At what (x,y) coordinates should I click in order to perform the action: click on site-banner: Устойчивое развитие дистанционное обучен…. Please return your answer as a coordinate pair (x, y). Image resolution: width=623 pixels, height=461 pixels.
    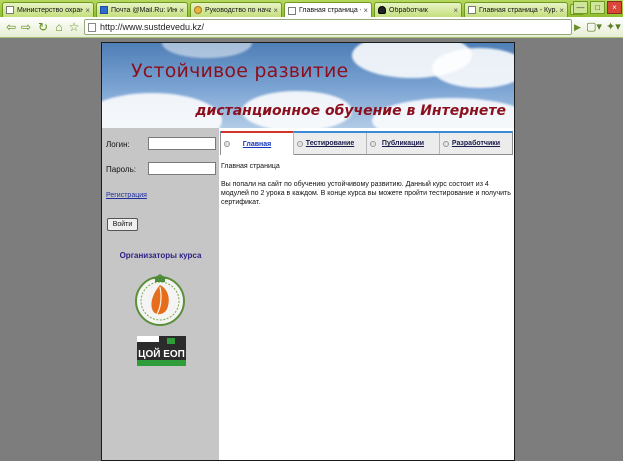
    Looking at the image, I should click on (308, 85).